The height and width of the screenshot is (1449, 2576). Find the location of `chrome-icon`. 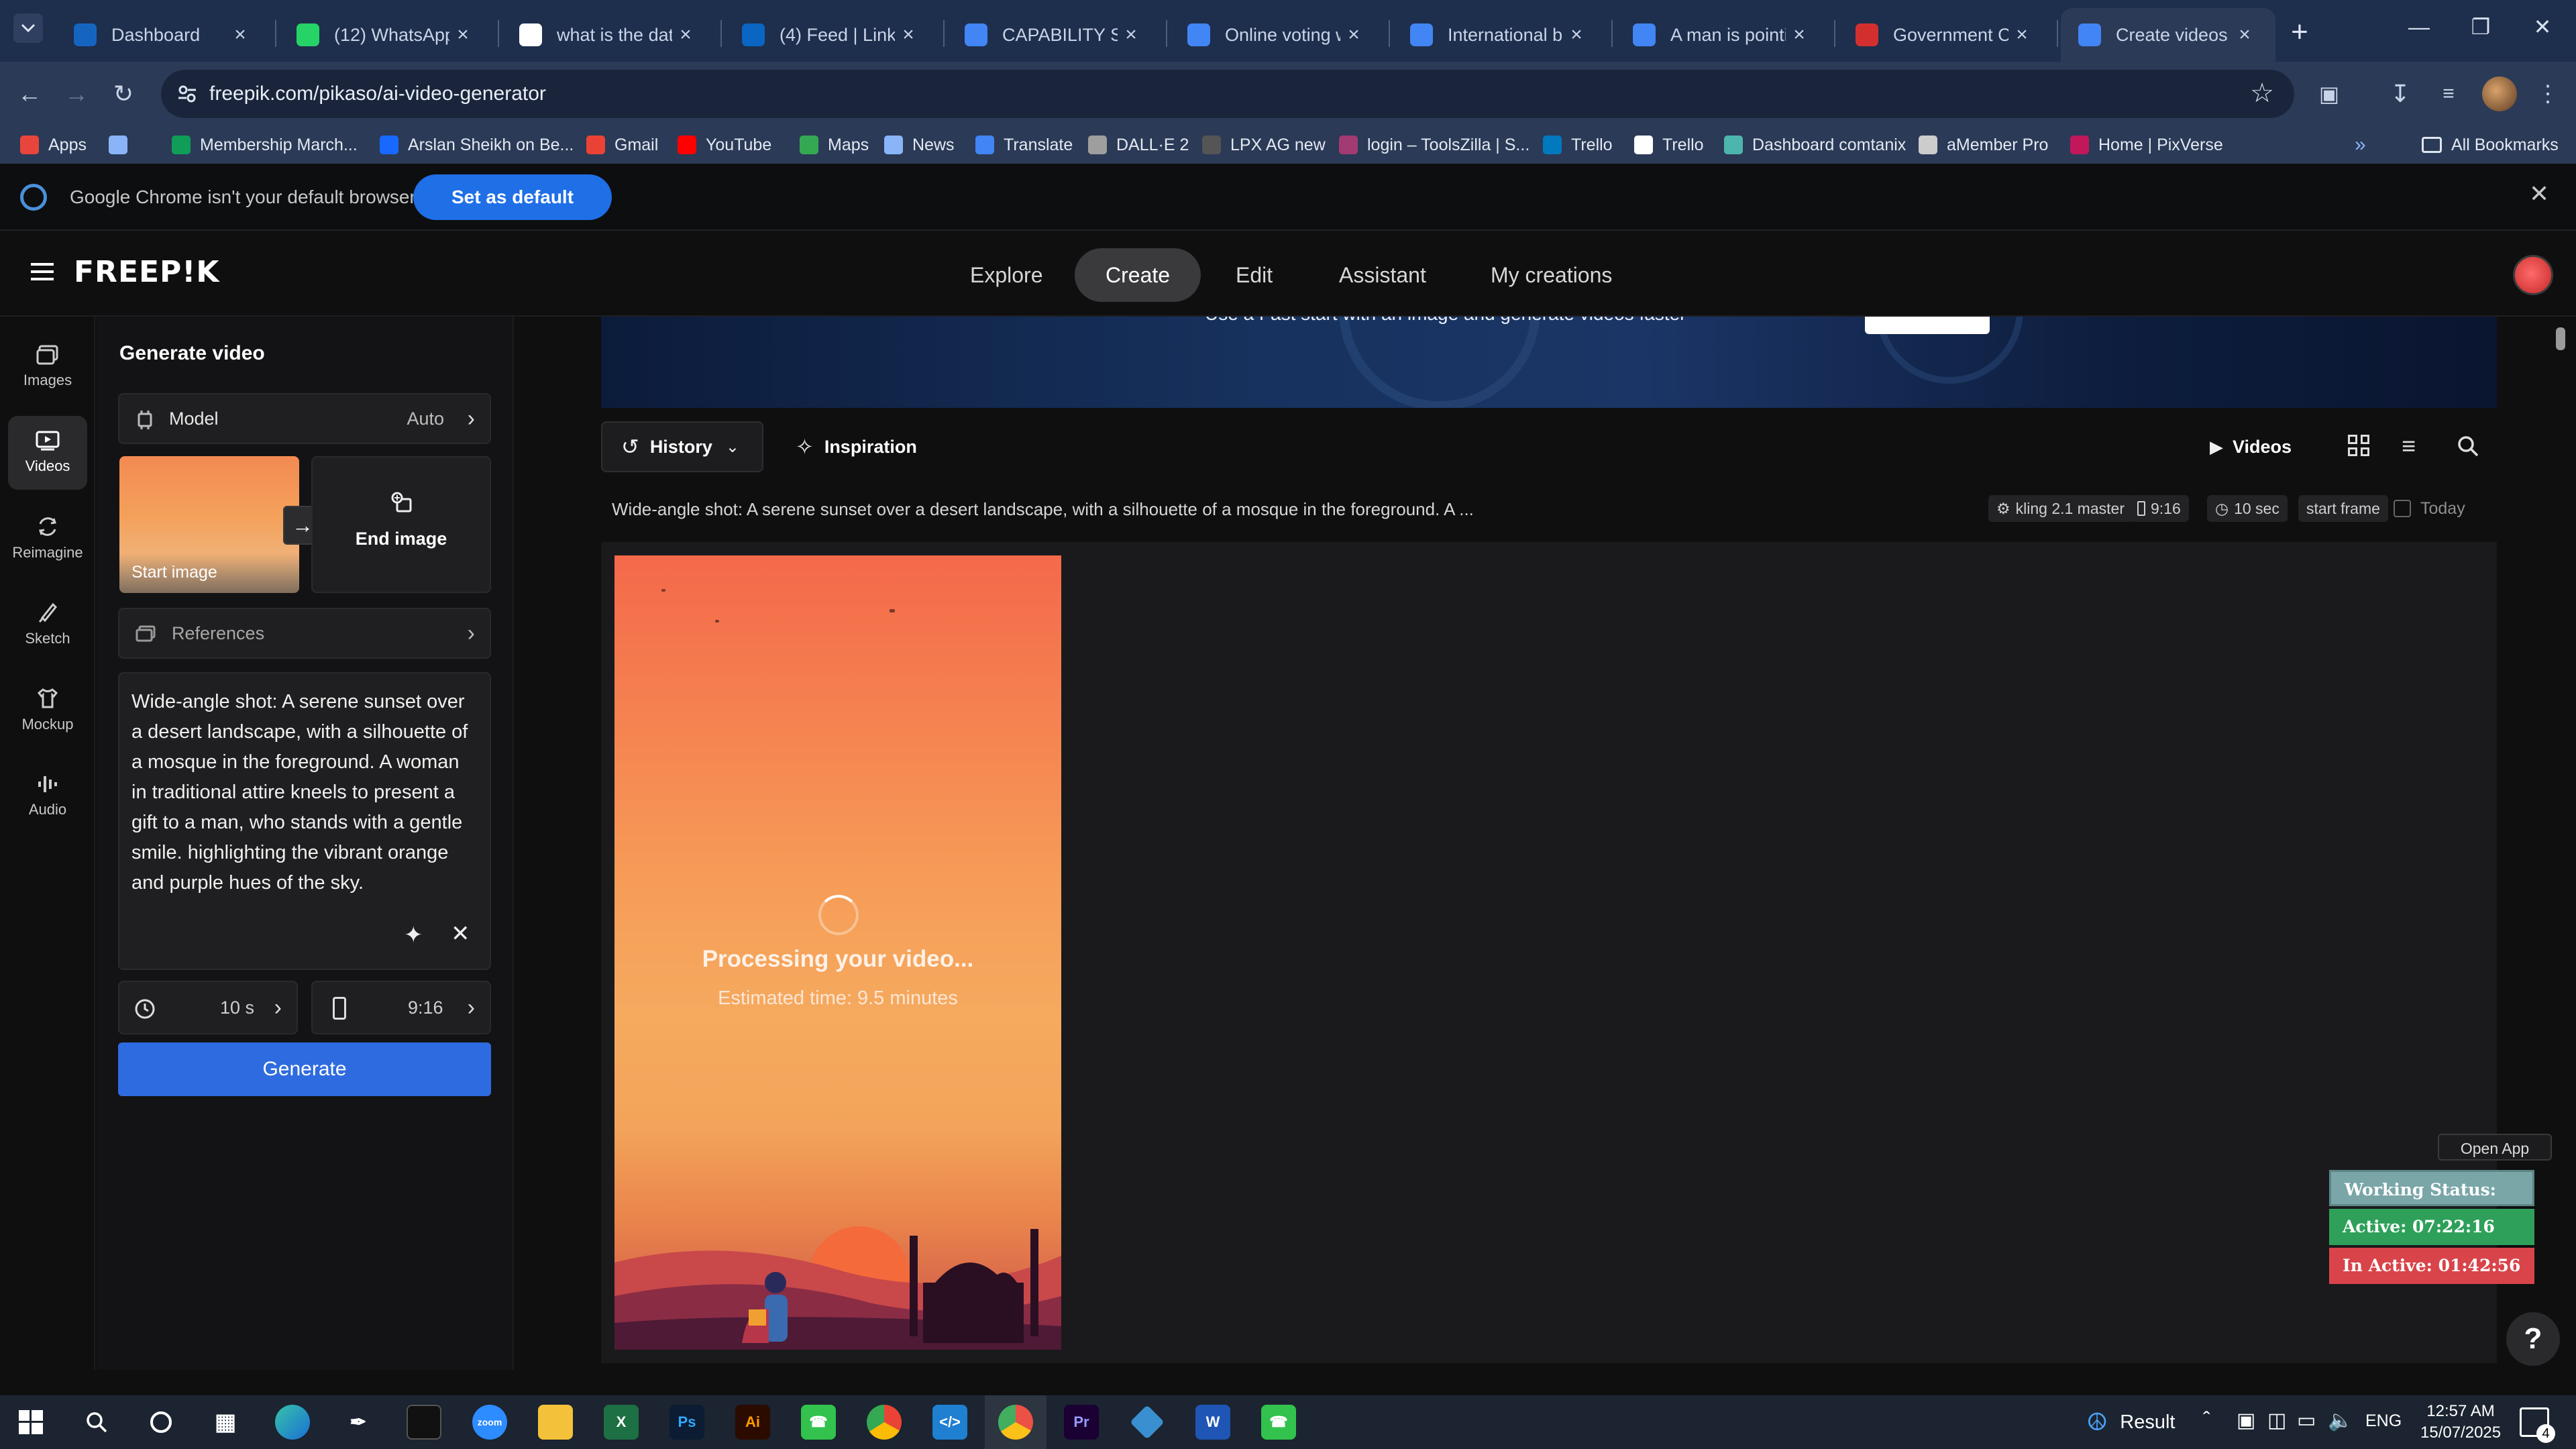

chrome-icon is located at coordinates (884, 1422).